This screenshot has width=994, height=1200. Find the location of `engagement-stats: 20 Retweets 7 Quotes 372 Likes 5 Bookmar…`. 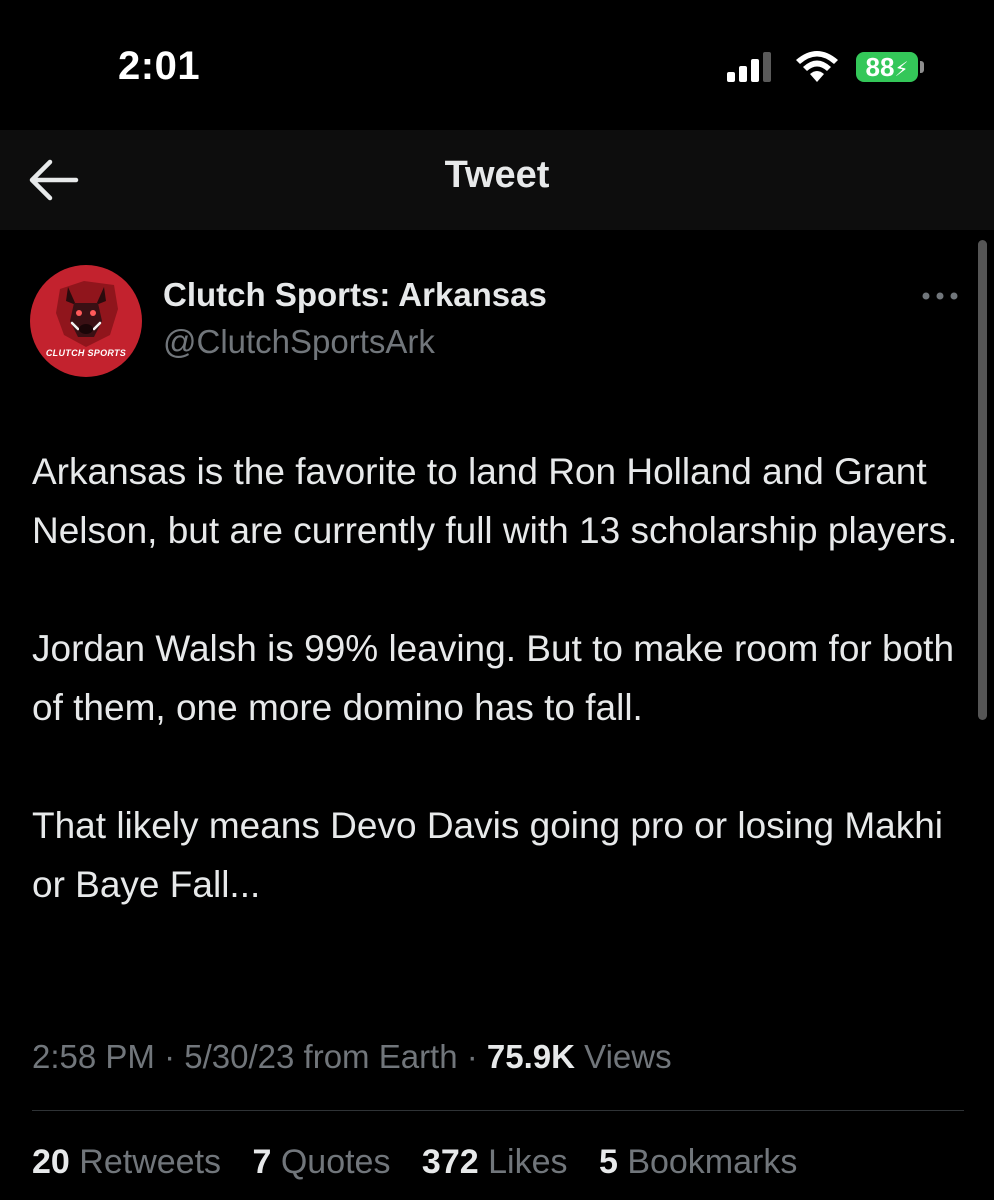

engagement-stats: 20 Retweets 7 Quotes 372 Likes 5 Bookmar… is located at coordinates (425, 1162).